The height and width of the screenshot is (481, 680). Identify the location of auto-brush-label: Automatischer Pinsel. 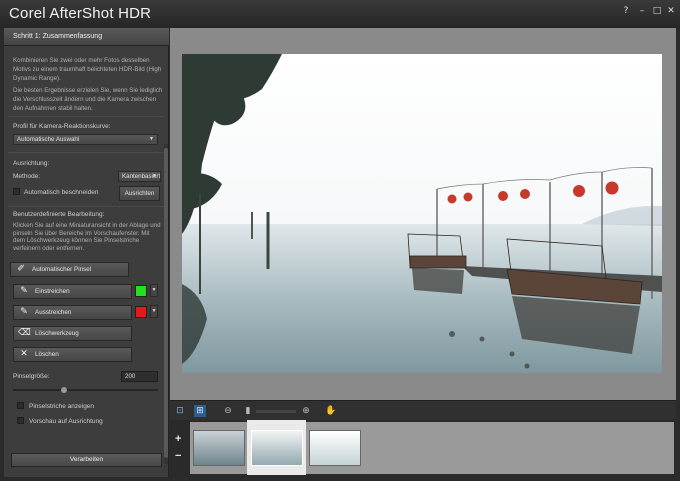
(62, 269).